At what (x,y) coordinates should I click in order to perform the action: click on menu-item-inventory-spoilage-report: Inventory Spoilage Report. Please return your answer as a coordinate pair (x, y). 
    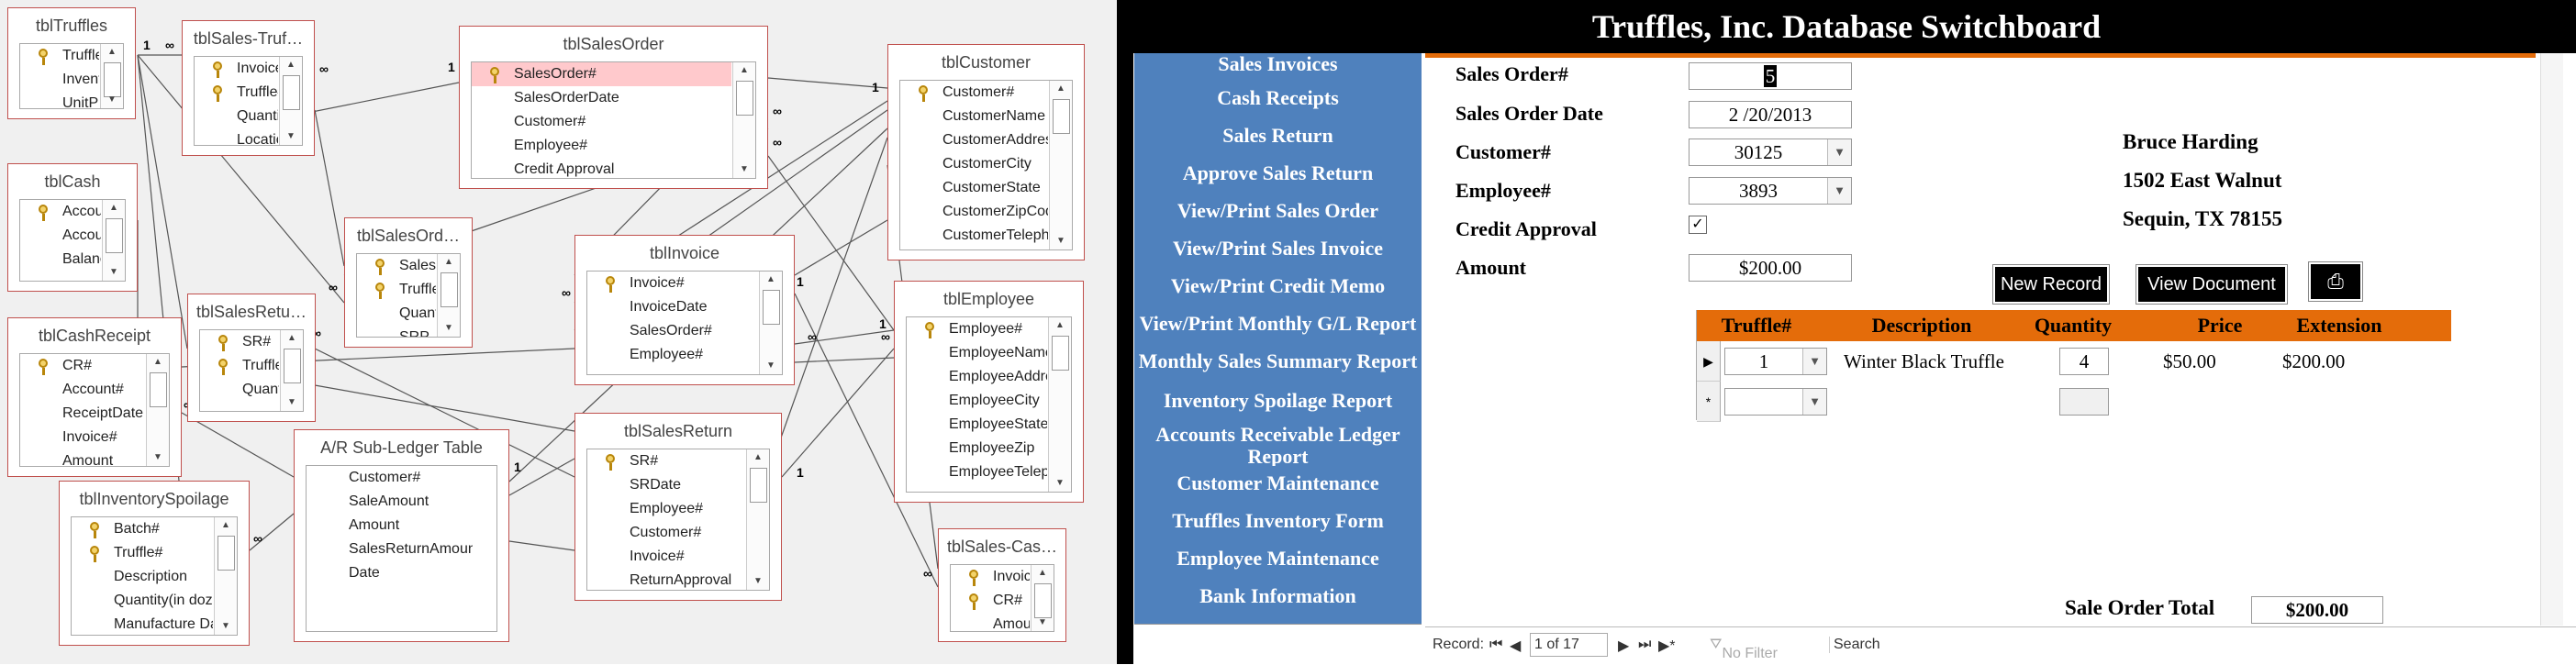
    Looking at the image, I should click on (1278, 401).